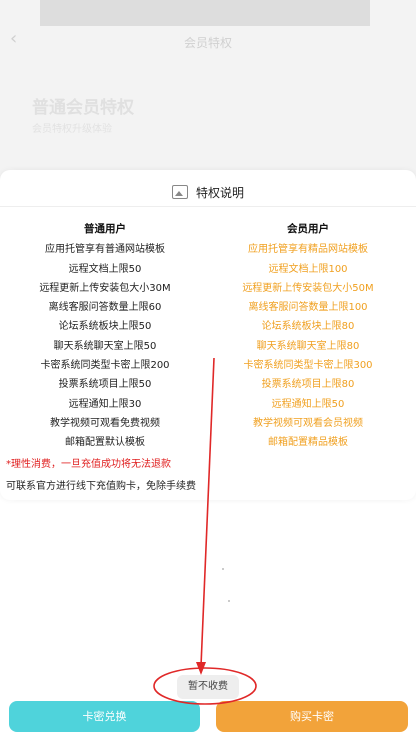 This screenshot has width=416, height=740. What do you see at coordinates (105, 385) in the screenshot?
I see `regular-item: 投票系统项目上限50` at bounding box center [105, 385].